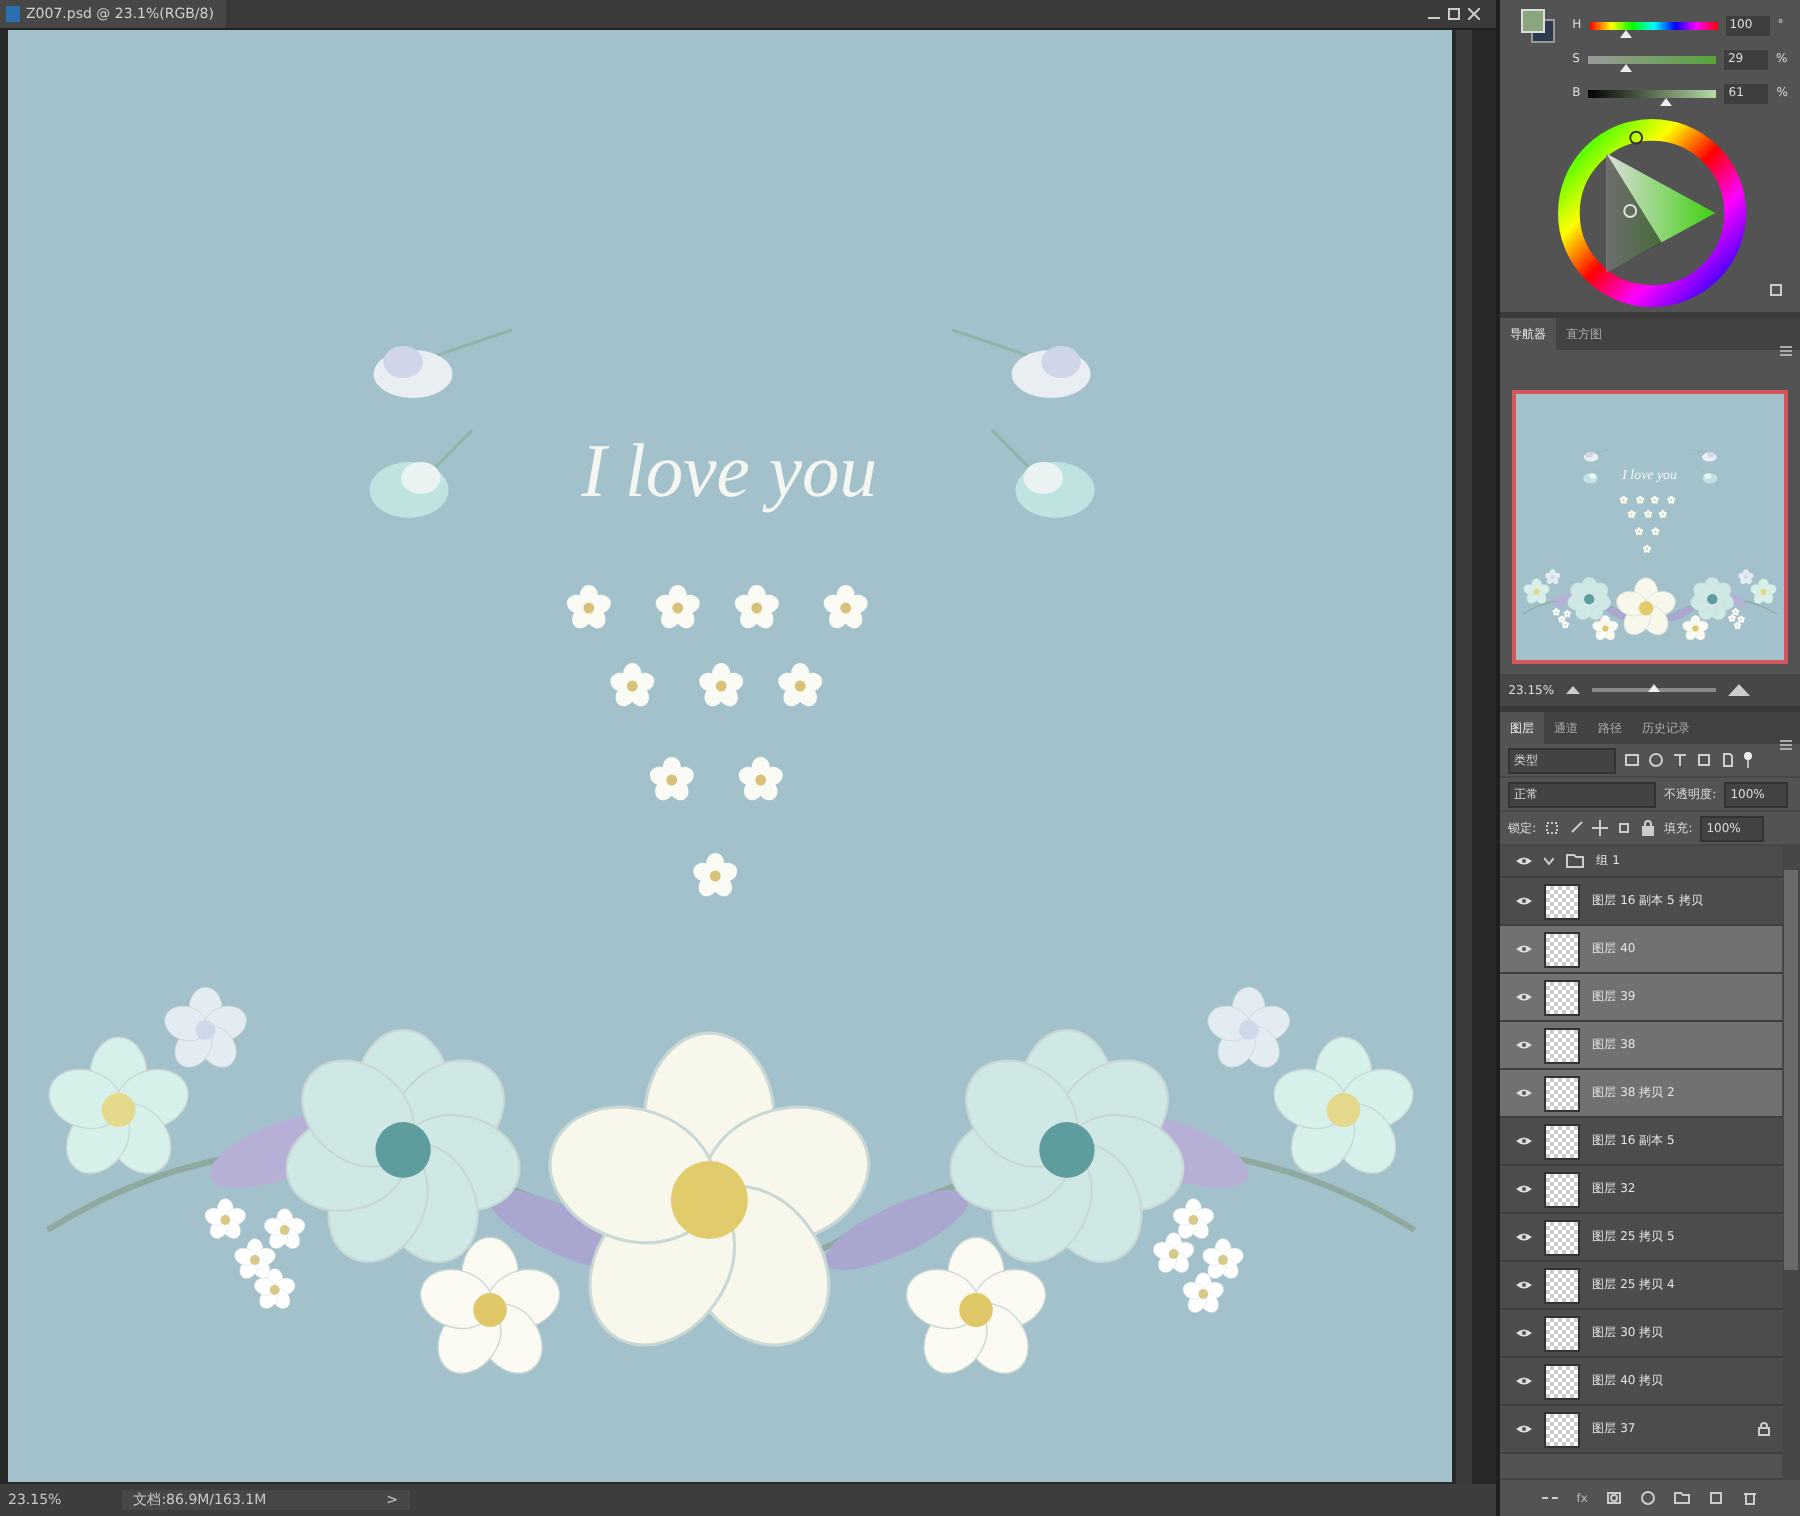  What do you see at coordinates (1632, 760) in the screenshot?
I see `image-icon` at bounding box center [1632, 760].